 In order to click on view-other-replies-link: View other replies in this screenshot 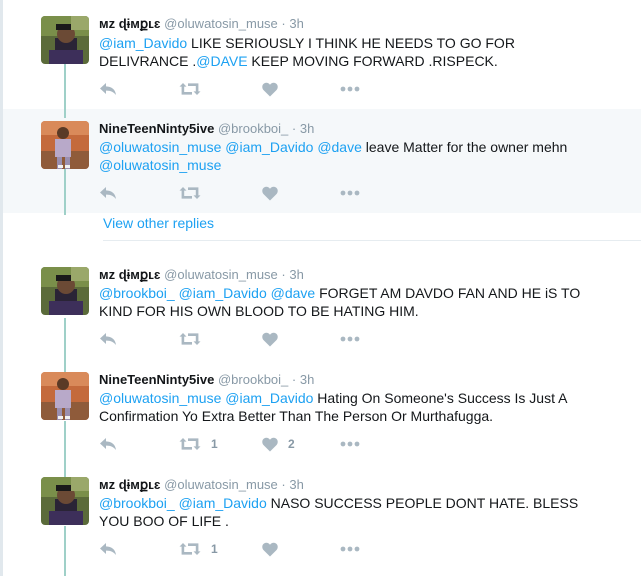, I will do `click(158, 223)`.